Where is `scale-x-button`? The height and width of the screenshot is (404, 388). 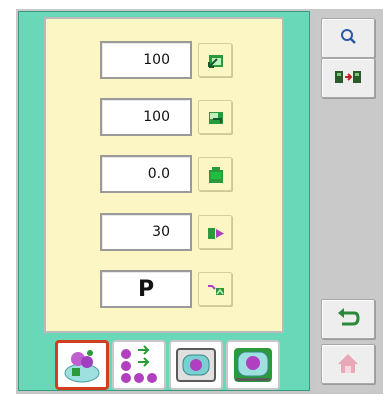 scale-x-button is located at coordinates (215, 60).